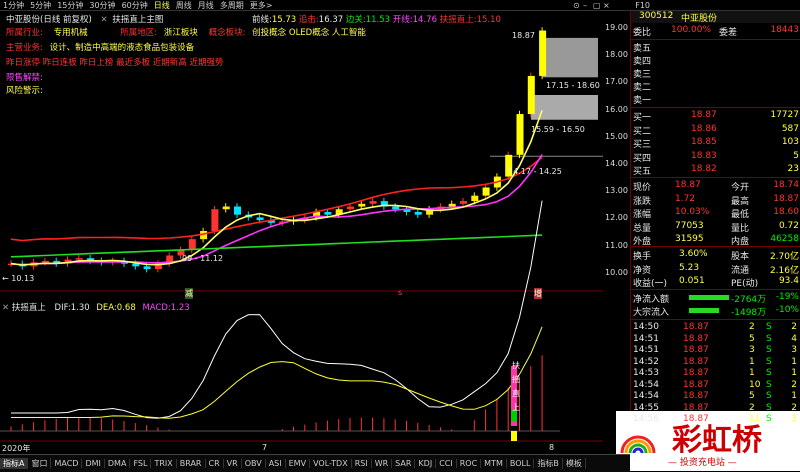 Image resolution: width=800 pixels, height=472 pixels. I want to click on flow-pct: -10%, so click(787, 310).